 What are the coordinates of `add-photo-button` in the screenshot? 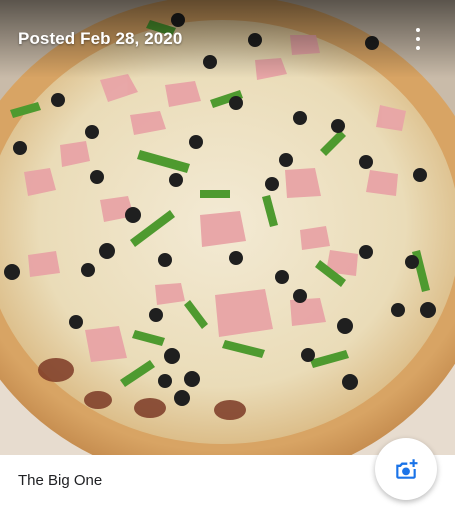 It's located at (406, 469).